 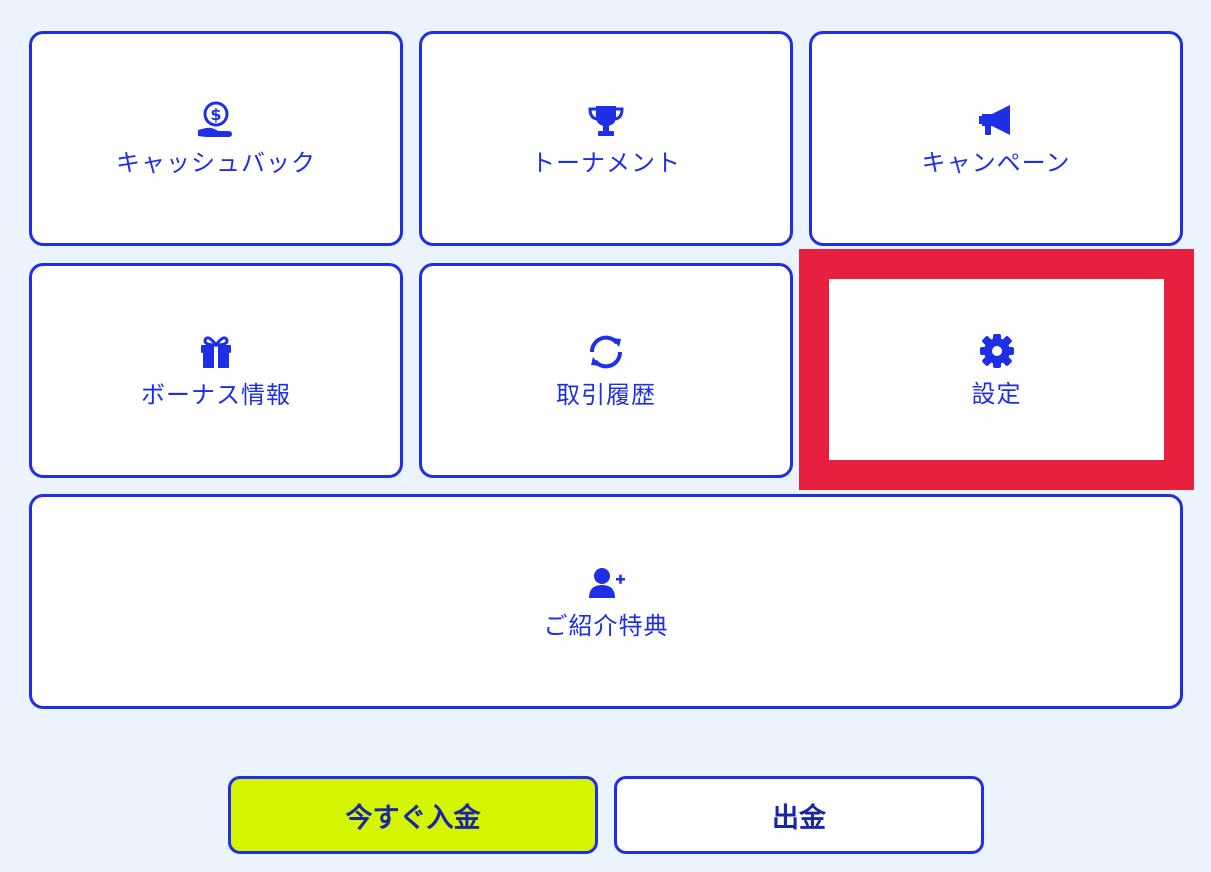 I want to click on cashback-tile: $ キャッシュバック, so click(x=216, y=138).